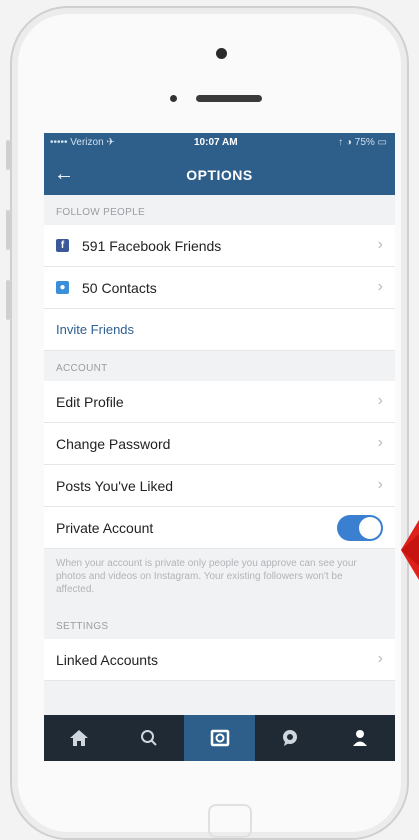 The width and height of the screenshot is (419, 840). What do you see at coordinates (8, 155) in the screenshot?
I see `mute-switch` at bounding box center [8, 155].